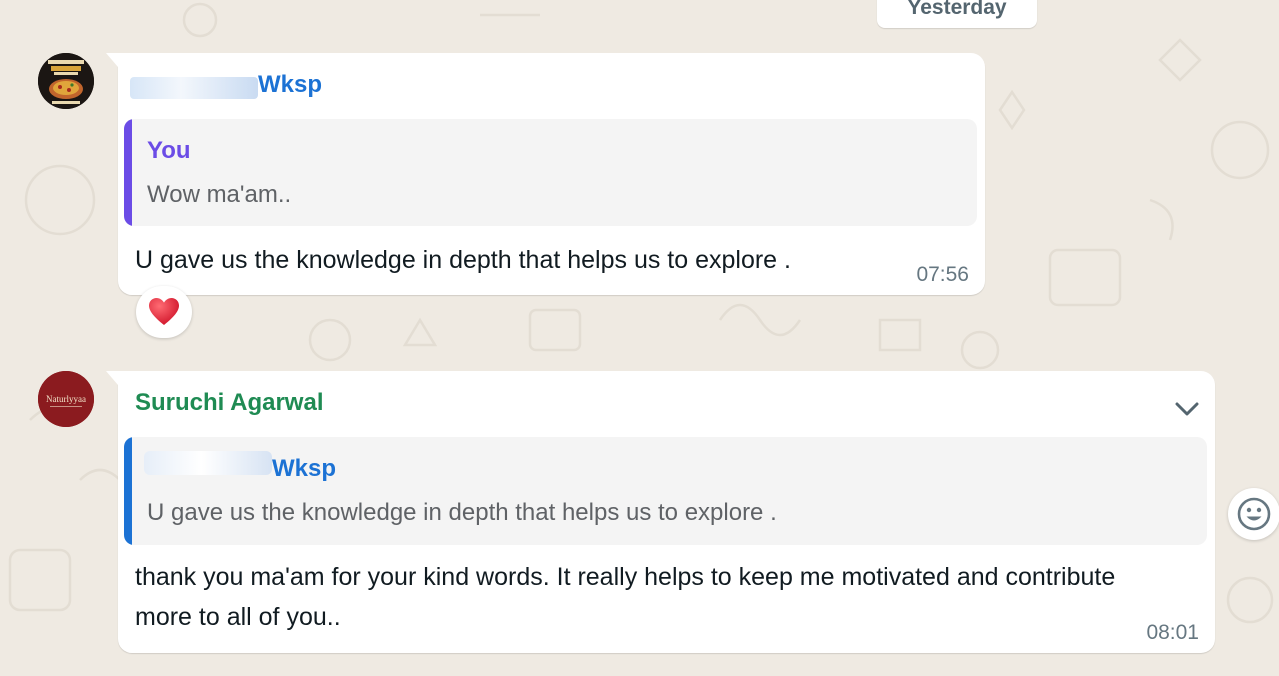 The image size is (1279, 676). What do you see at coordinates (304, 468) in the screenshot?
I see `quoted-author: Wksp` at bounding box center [304, 468].